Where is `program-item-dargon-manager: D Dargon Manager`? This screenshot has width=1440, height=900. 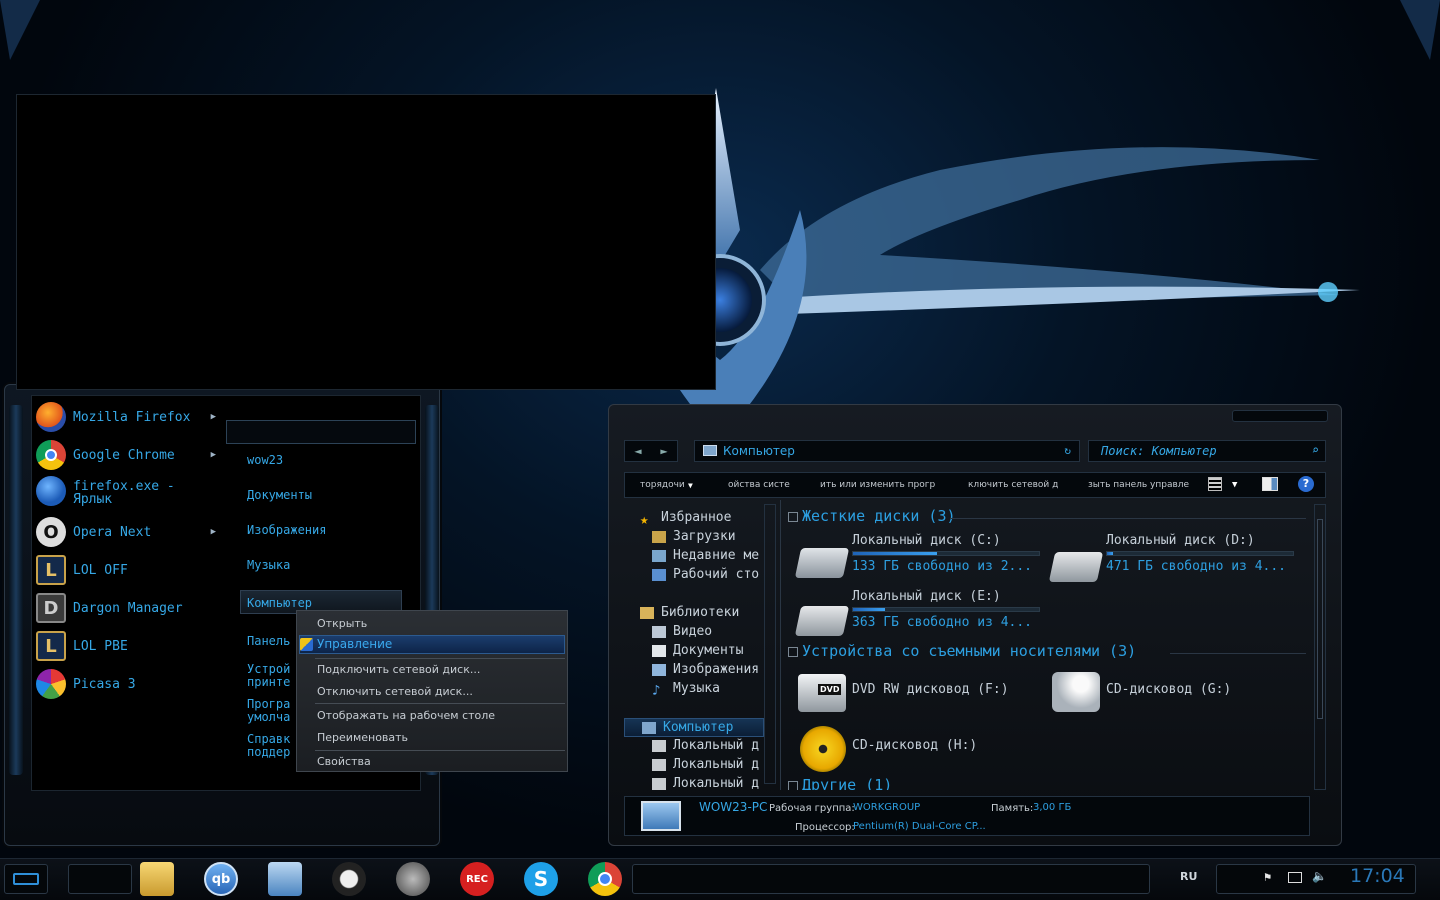
program-item-dargon-manager: D Dargon Manager is located at coordinates (131, 608).